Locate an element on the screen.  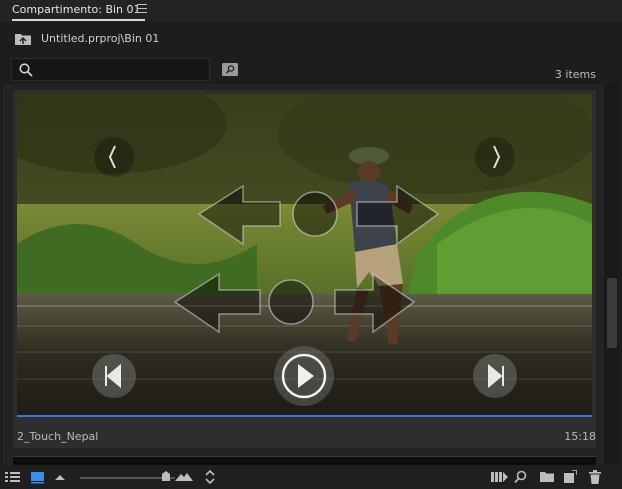
step-forward-icon is located at coordinates (495, 376).